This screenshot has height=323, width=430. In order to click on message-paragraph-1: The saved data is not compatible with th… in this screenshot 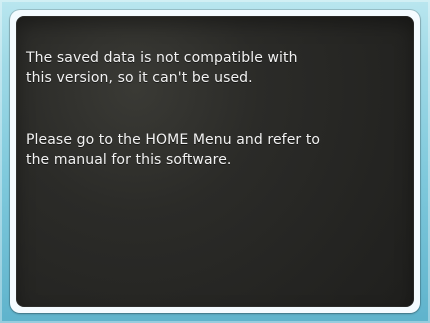, I will do `click(162, 68)`.